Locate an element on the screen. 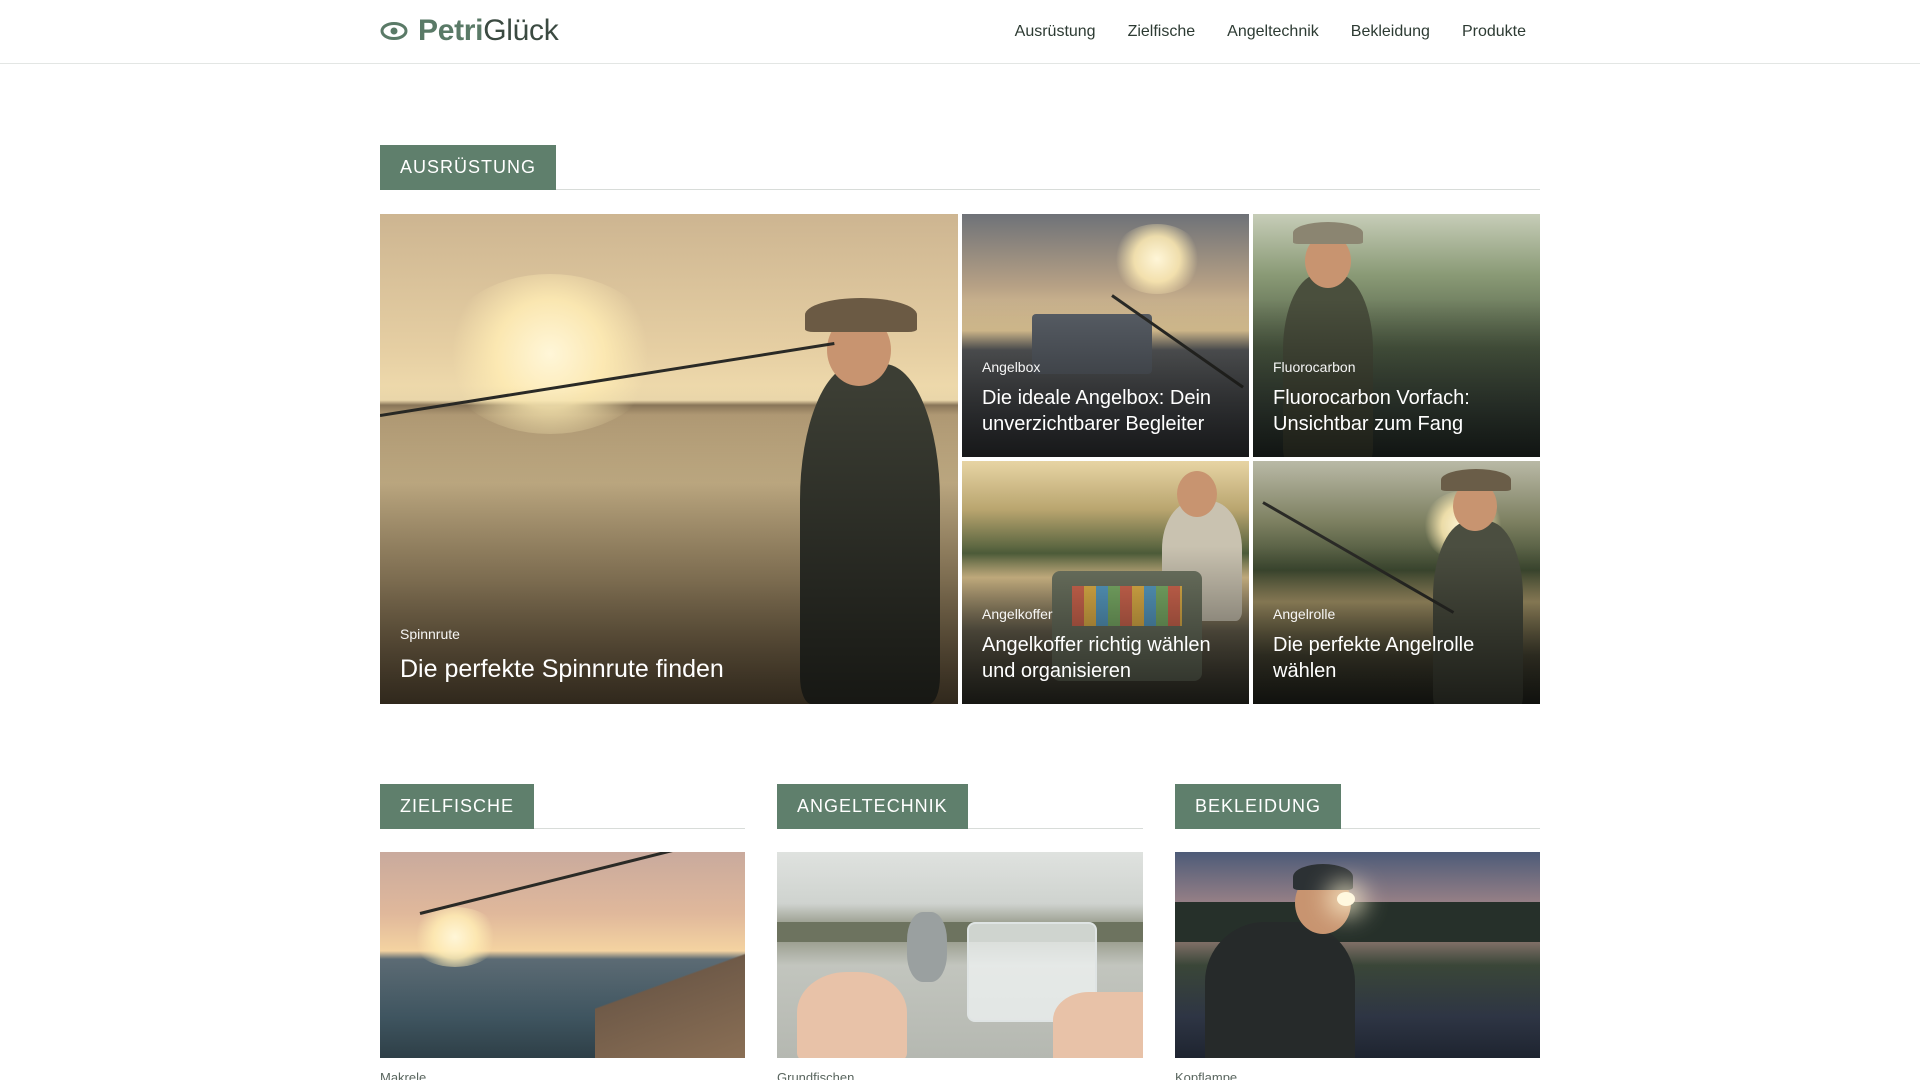 The height and width of the screenshot is (1080, 1920). nav-item-angeltechnik: Angeltechnik is located at coordinates (1273, 32).